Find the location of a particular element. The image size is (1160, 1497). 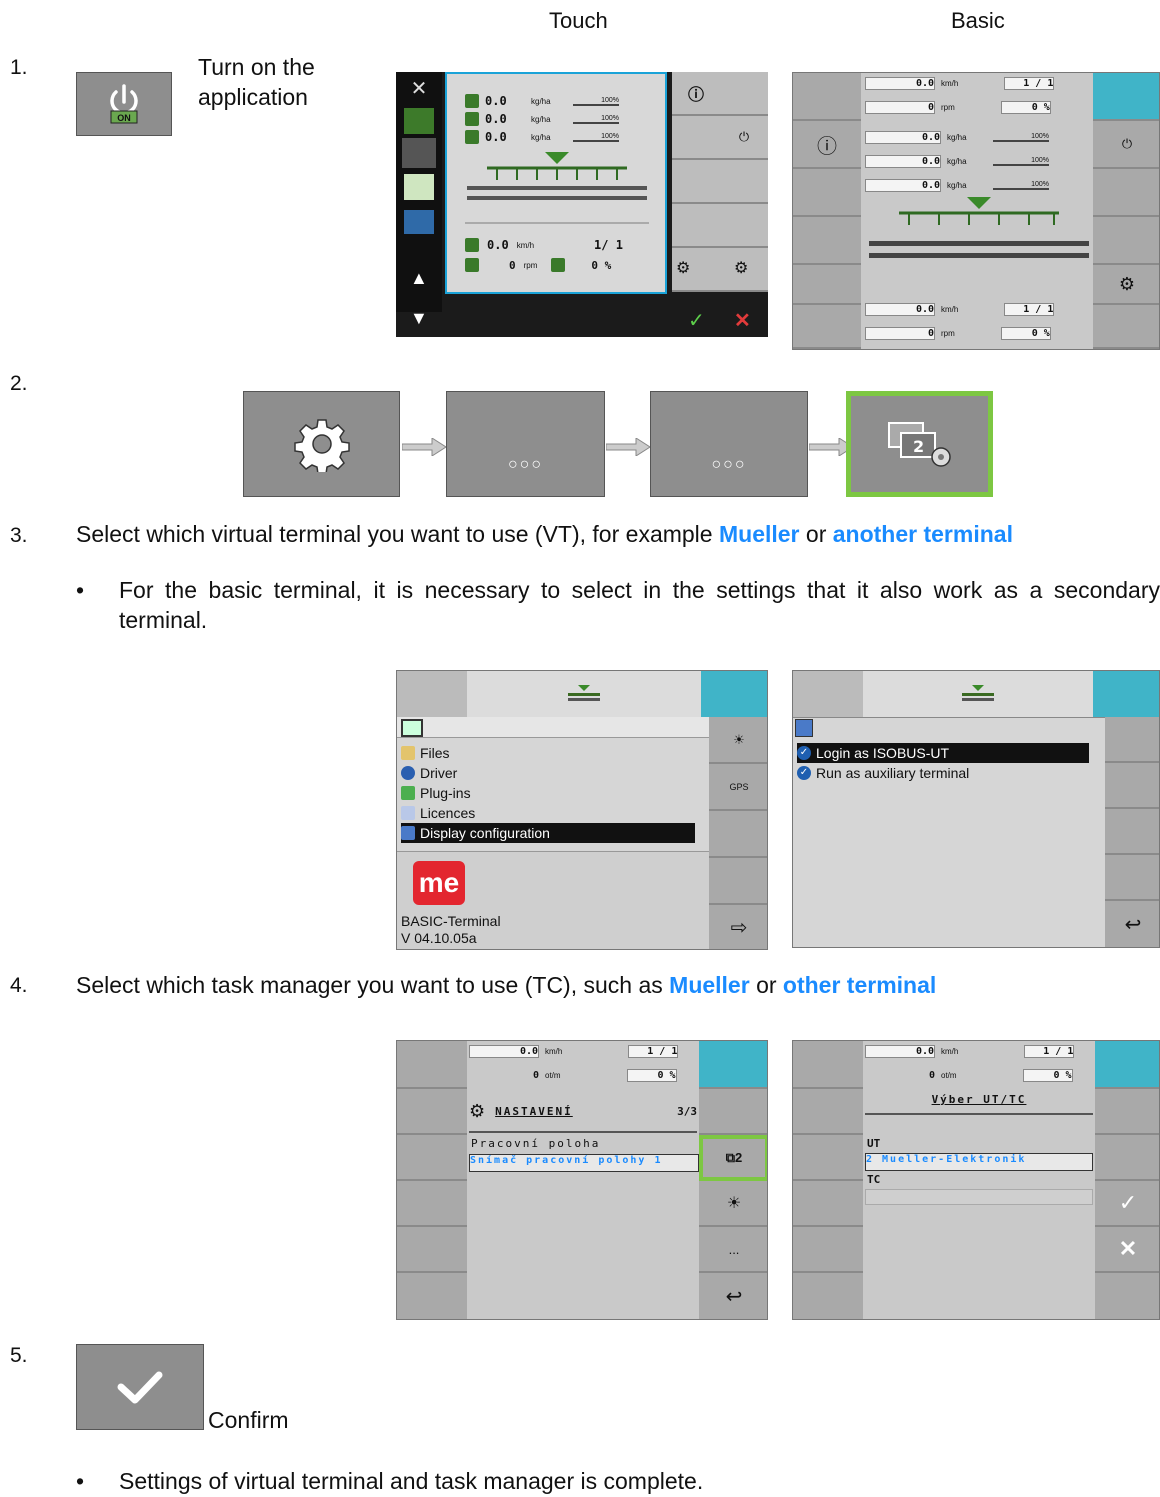

next-softkey: ⇨ is located at coordinates (738, 927).